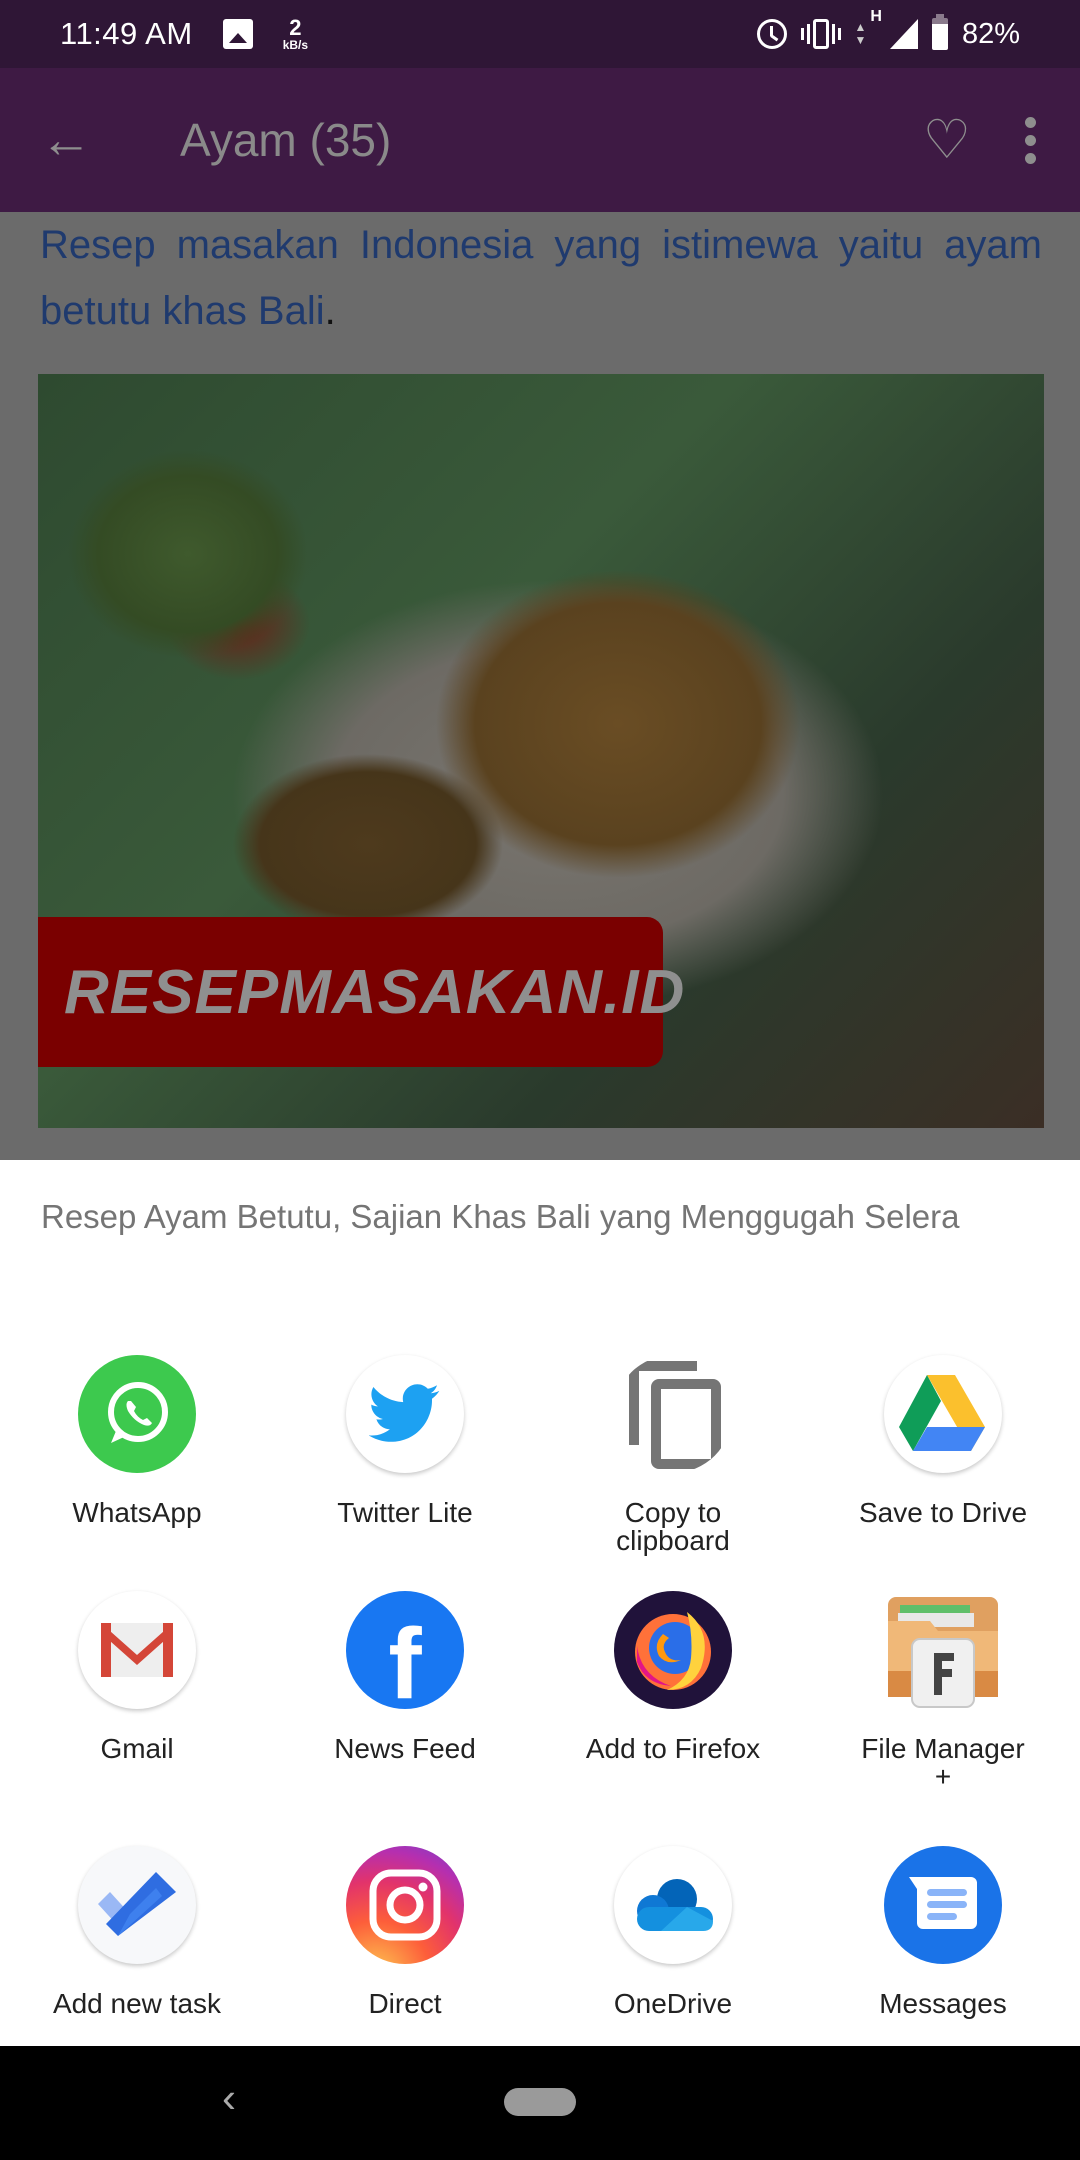 The image size is (1080, 2160). I want to click on vibrate-icon, so click(820, 34).